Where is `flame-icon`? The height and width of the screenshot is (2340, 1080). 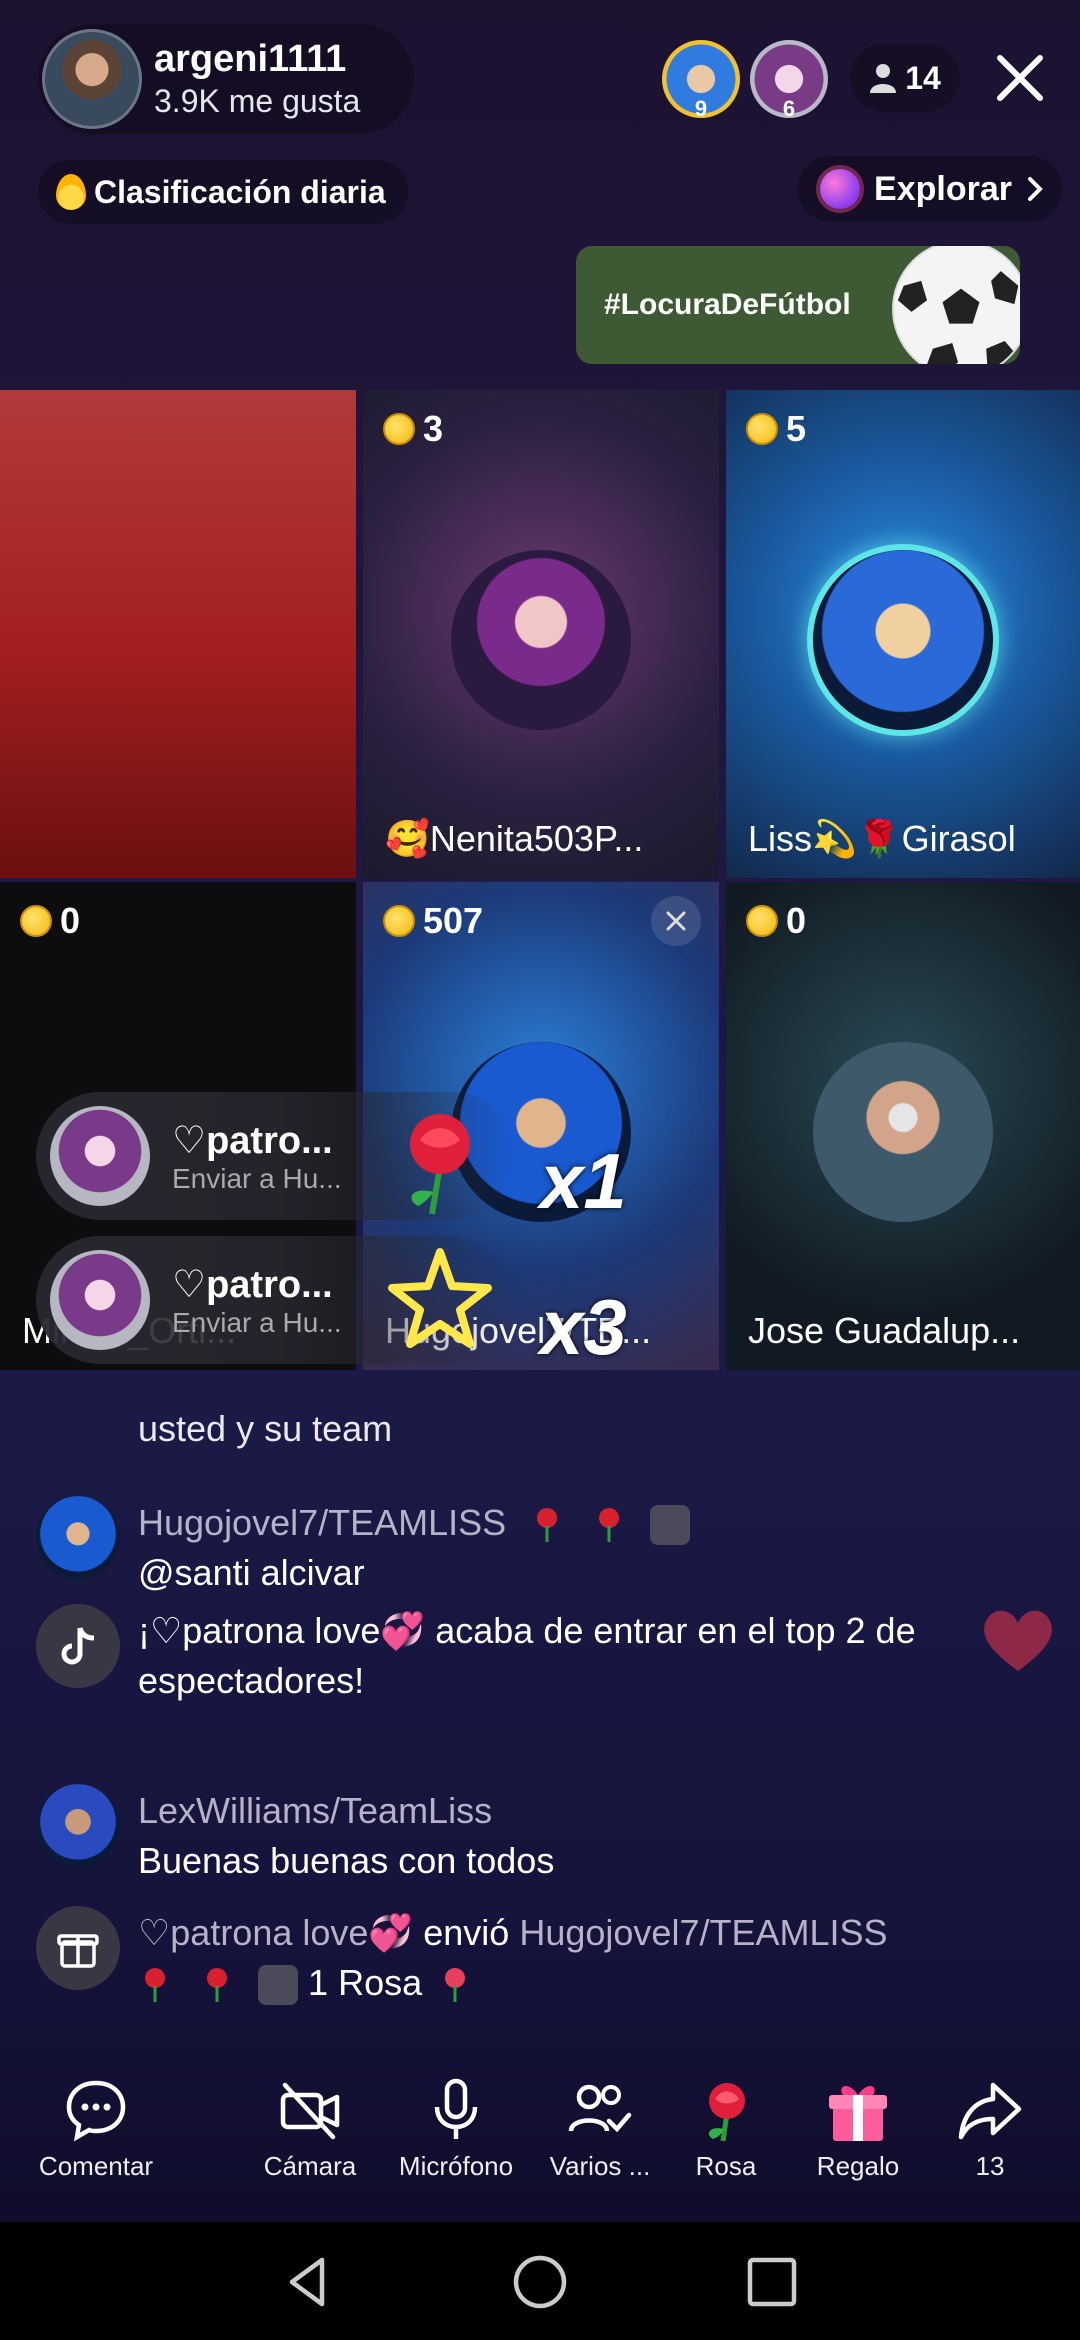 flame-icon is located at coordinates (71, 192).